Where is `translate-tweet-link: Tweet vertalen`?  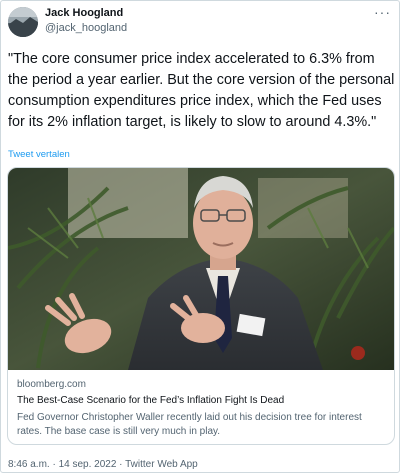
translate-tweet-link: Tweet vertalen is located at coordinates (39, 154).